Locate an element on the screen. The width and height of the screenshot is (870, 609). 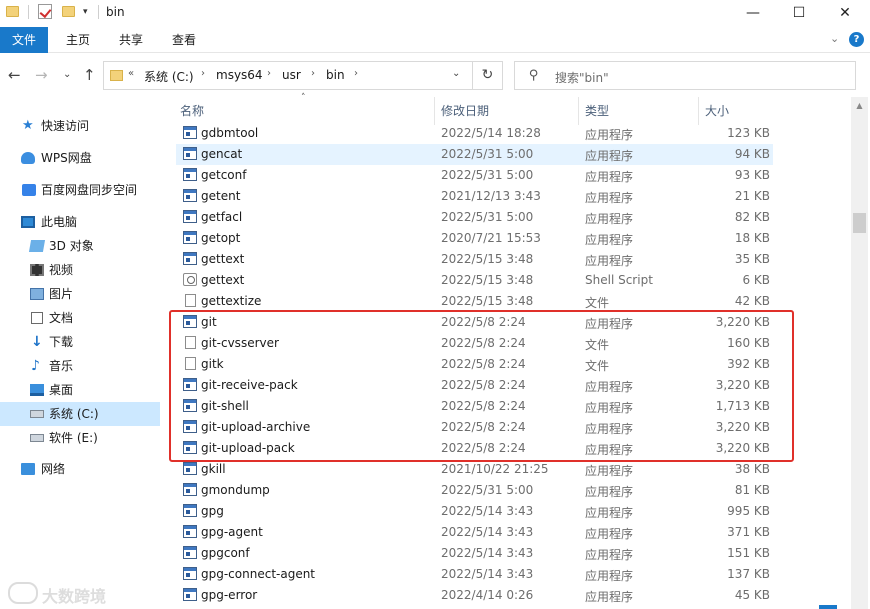
tab-share: 共享 is located at coordinates (131, 40).